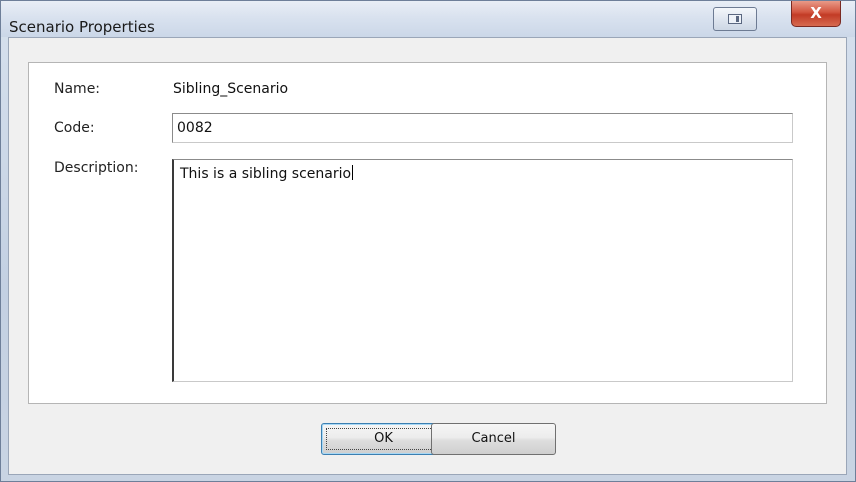 The height and width of the screenshot is (482, 856). Describe the element at coordinates (428, 19) in the screenshot. I see `title-bar: Scenario Properties X` at that location.